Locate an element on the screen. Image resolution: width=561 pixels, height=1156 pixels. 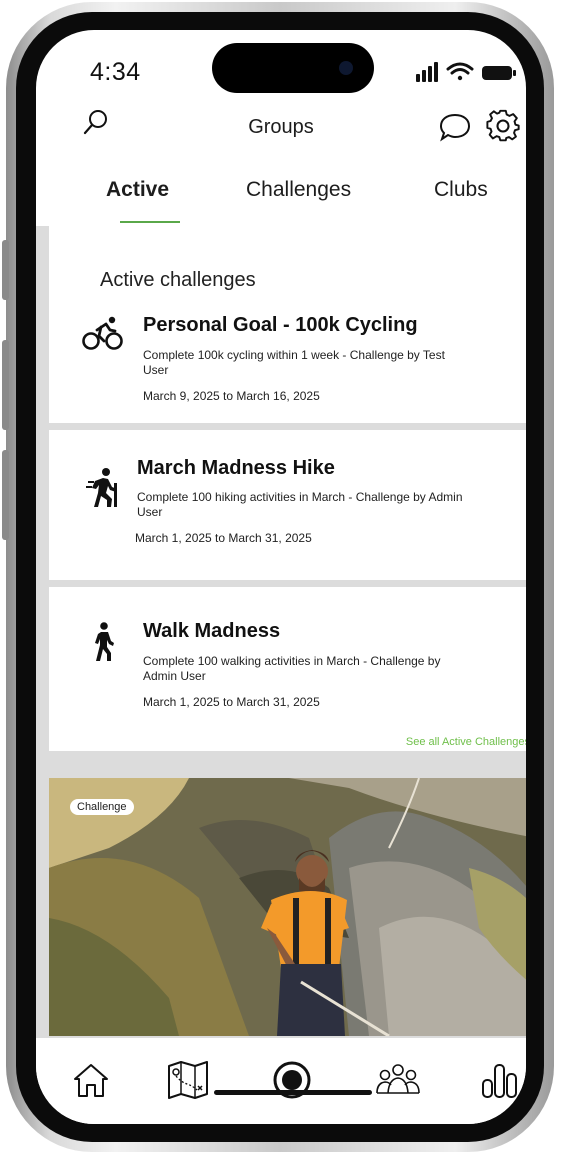
hiking-icon is located at coordinates (101, 487).